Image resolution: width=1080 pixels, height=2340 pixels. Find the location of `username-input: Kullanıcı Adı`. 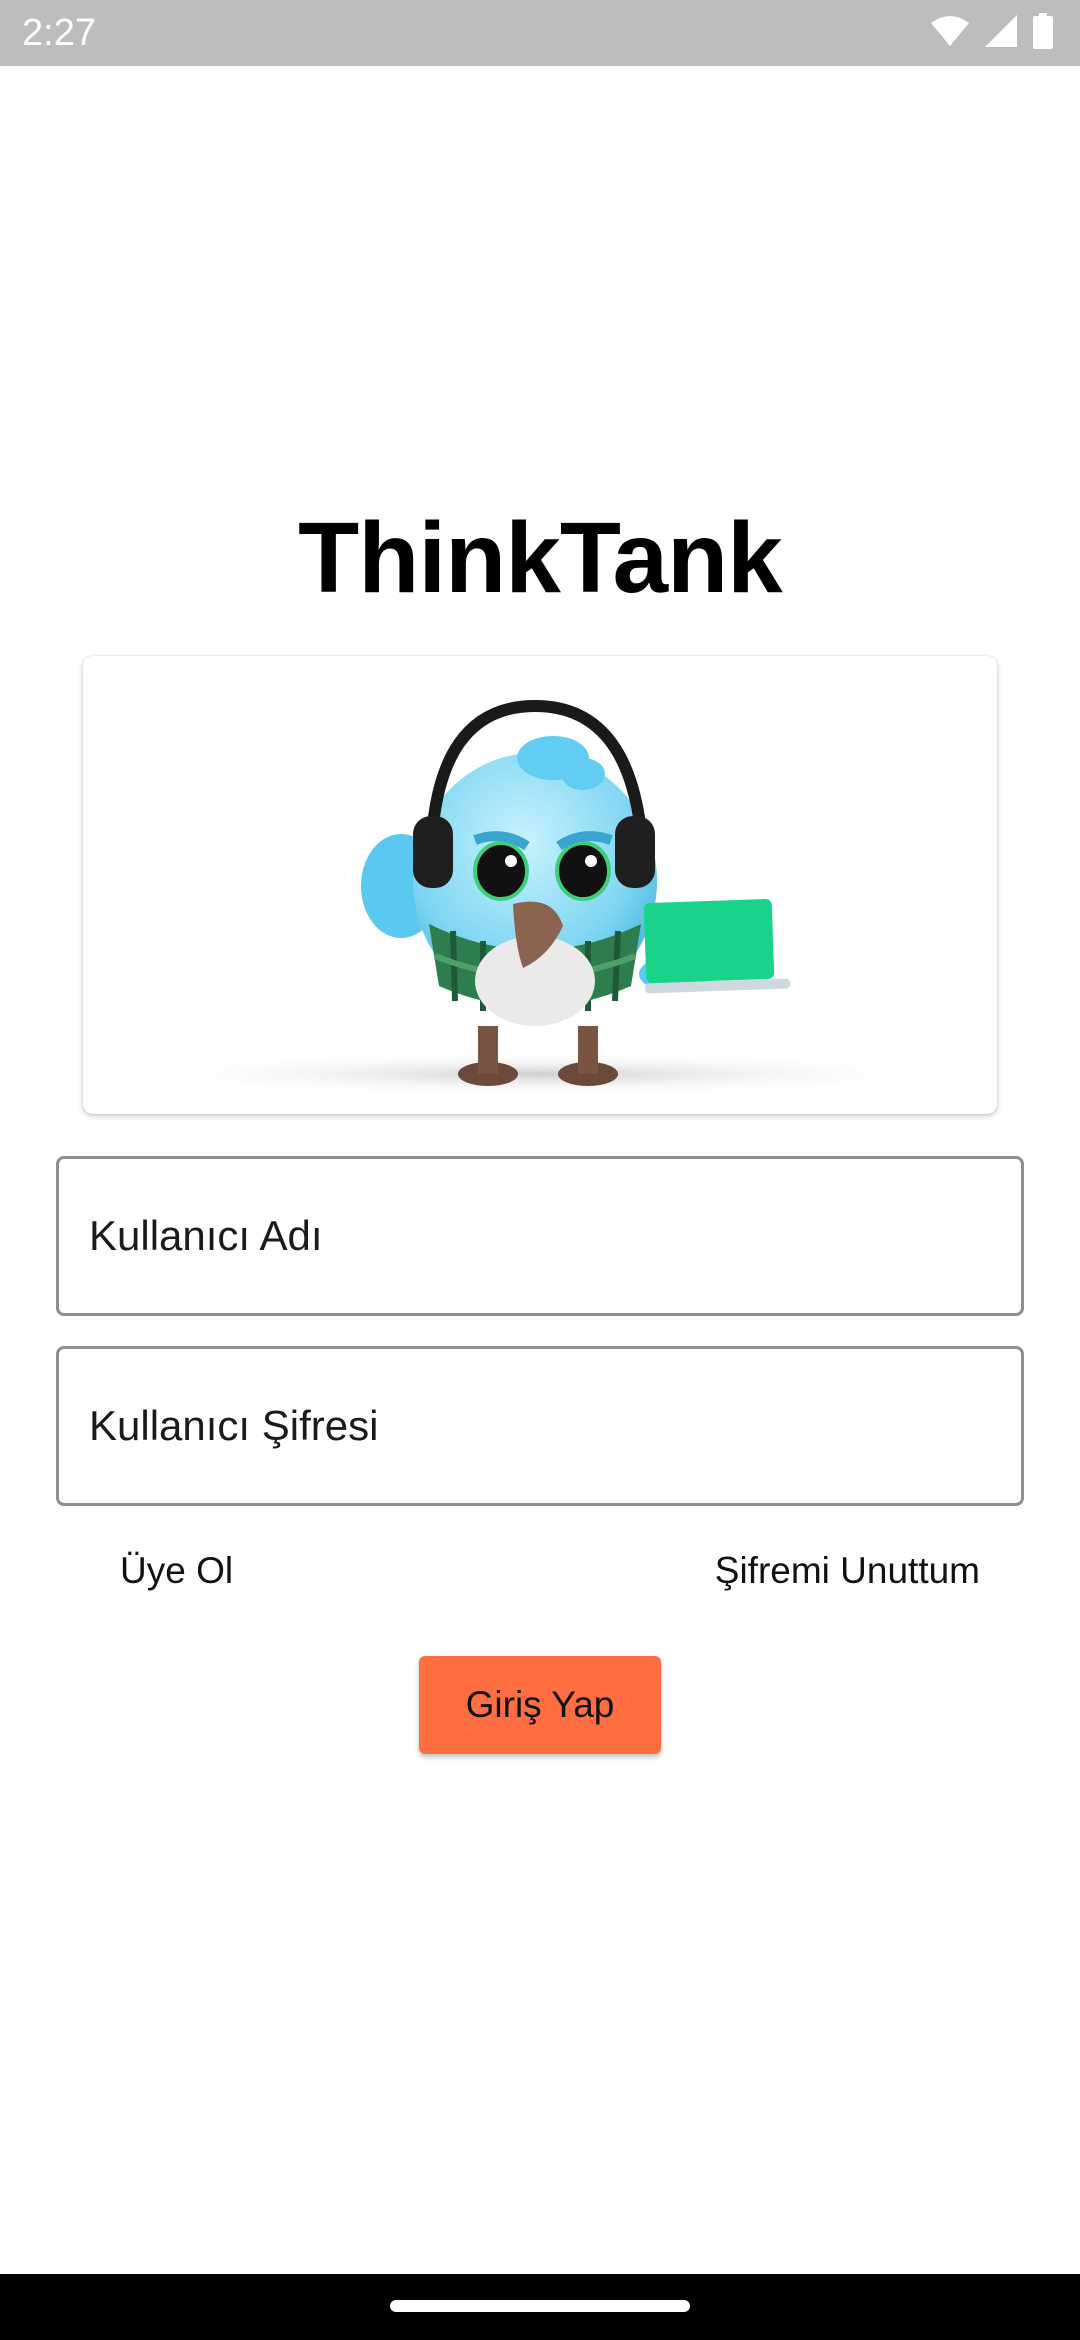

username-input: Kullanıcı Adı is located at coordinates (540, 1236).